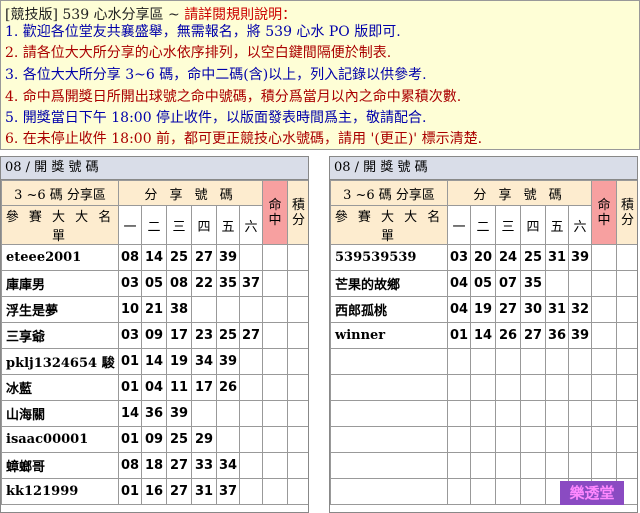 The image size is (640, 513). What do you see at coordinates (580, 309) in the screenshot?
I see `share-number: 32` at bounding box center [580, 309].